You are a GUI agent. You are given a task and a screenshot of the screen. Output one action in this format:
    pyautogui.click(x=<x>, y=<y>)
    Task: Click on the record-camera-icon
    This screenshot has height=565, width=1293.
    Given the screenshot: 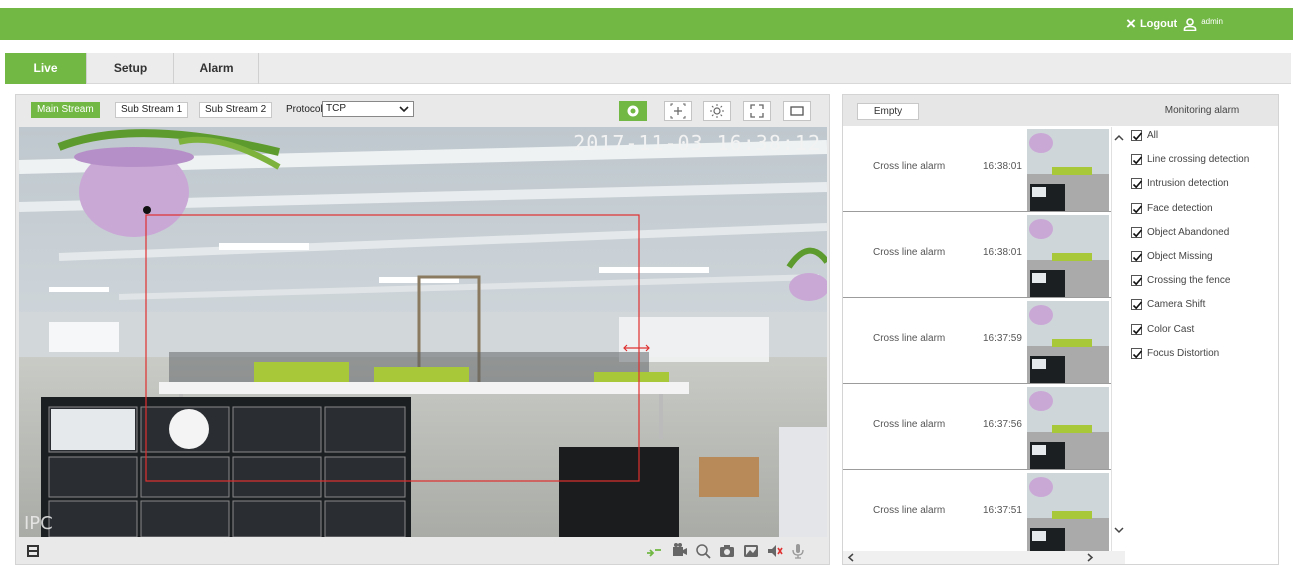 What is the action you would take?
    pyautogui.click(x=680, y=551)
    